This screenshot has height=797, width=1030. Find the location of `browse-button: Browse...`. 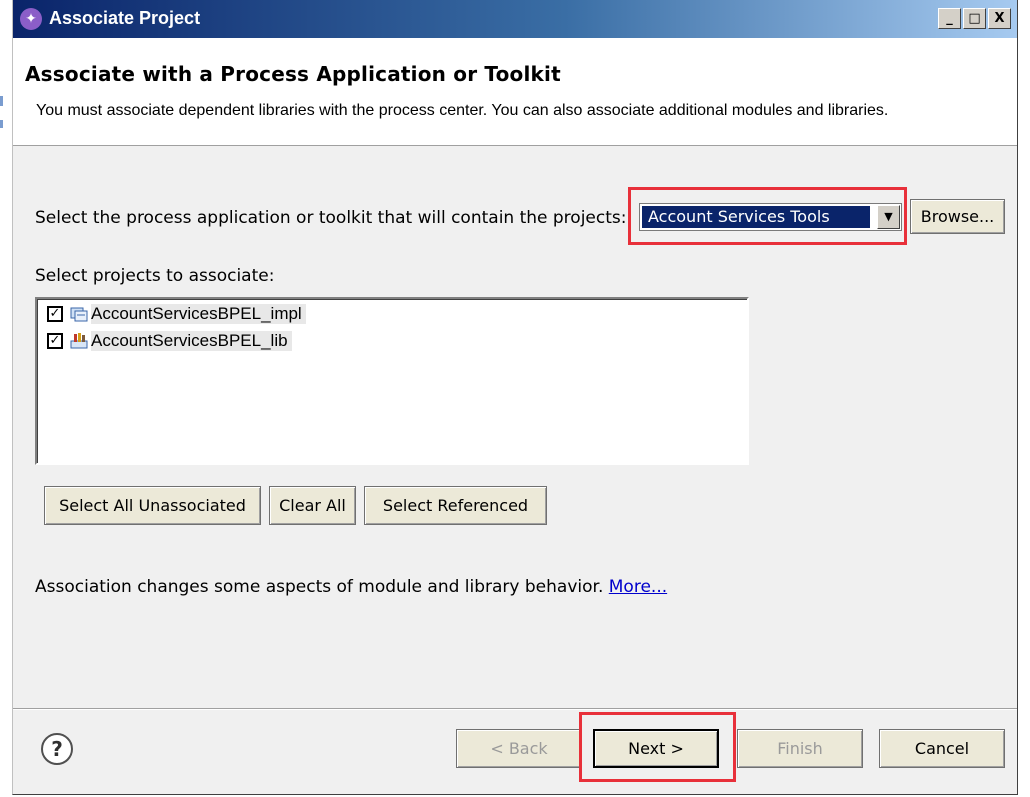

browse-button: Browse... is located at coordinates (957, 216).